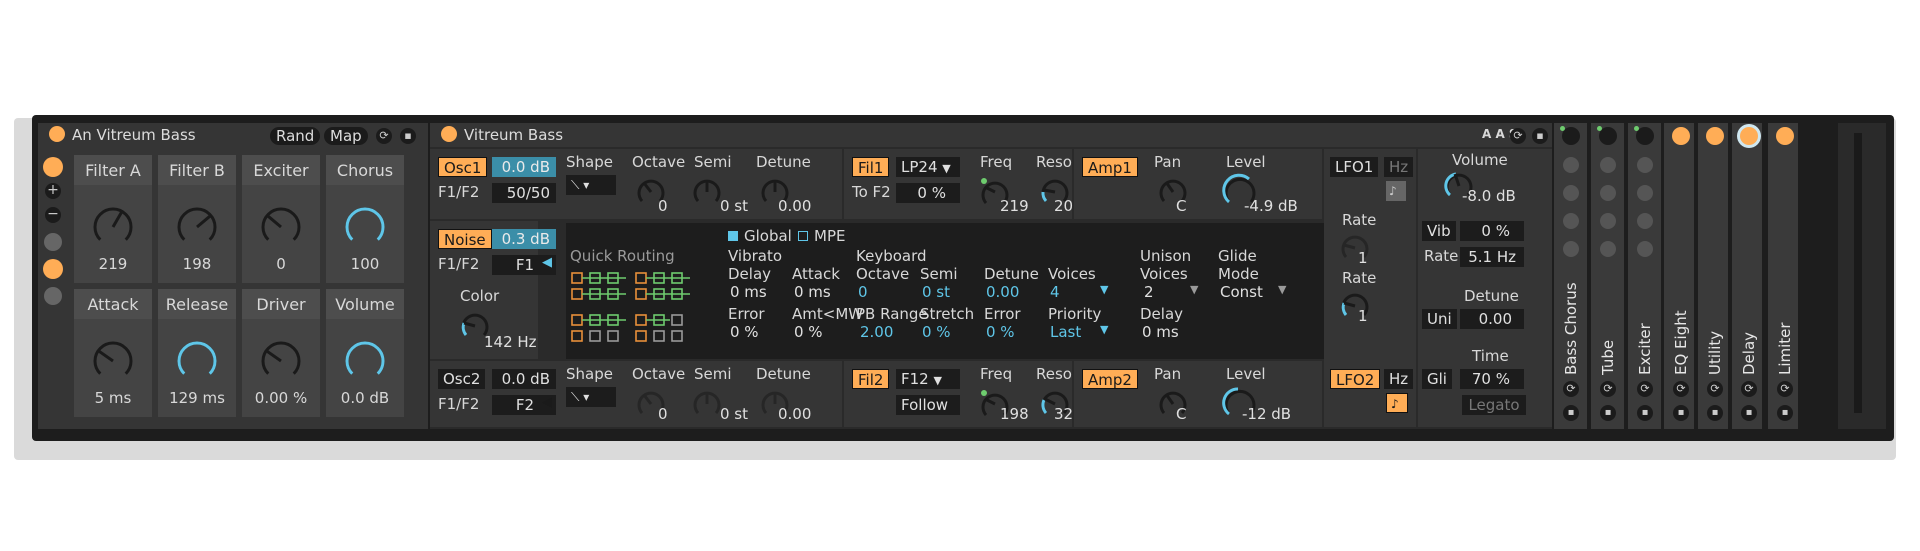  I want to click on fil2-follow-button: Follow, so click(928, 405).